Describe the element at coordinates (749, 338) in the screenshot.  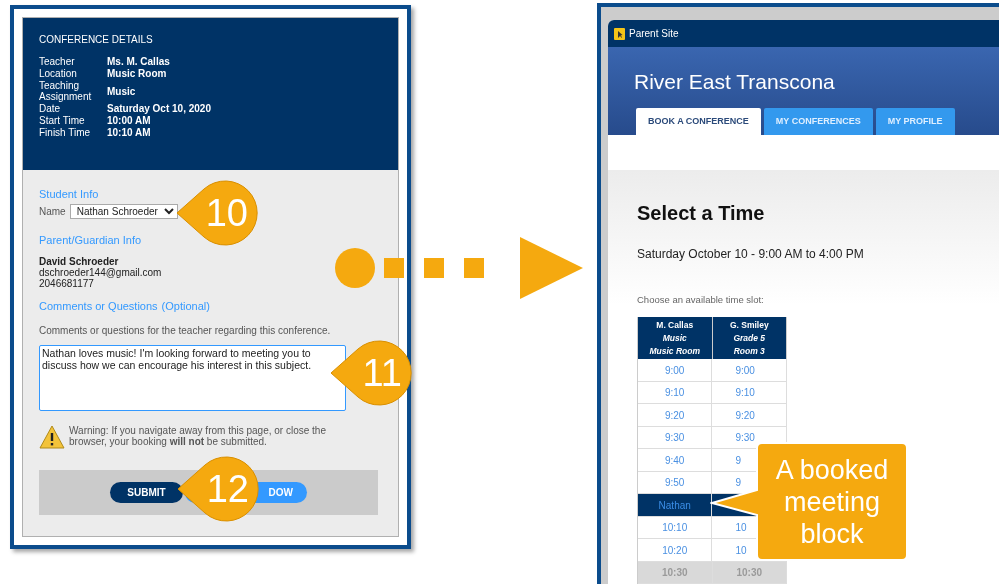
I see `column-header: G. Smiley Grade 5 Room 3` at that location.